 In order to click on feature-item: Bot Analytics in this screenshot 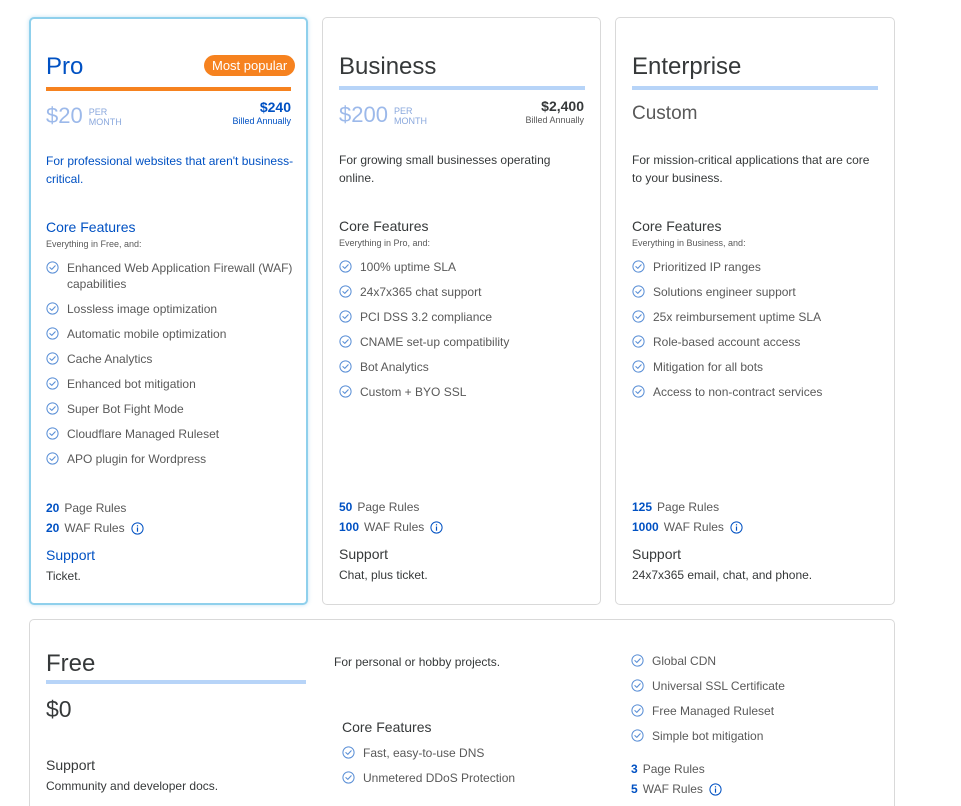, I will do `click(464, 367)`.